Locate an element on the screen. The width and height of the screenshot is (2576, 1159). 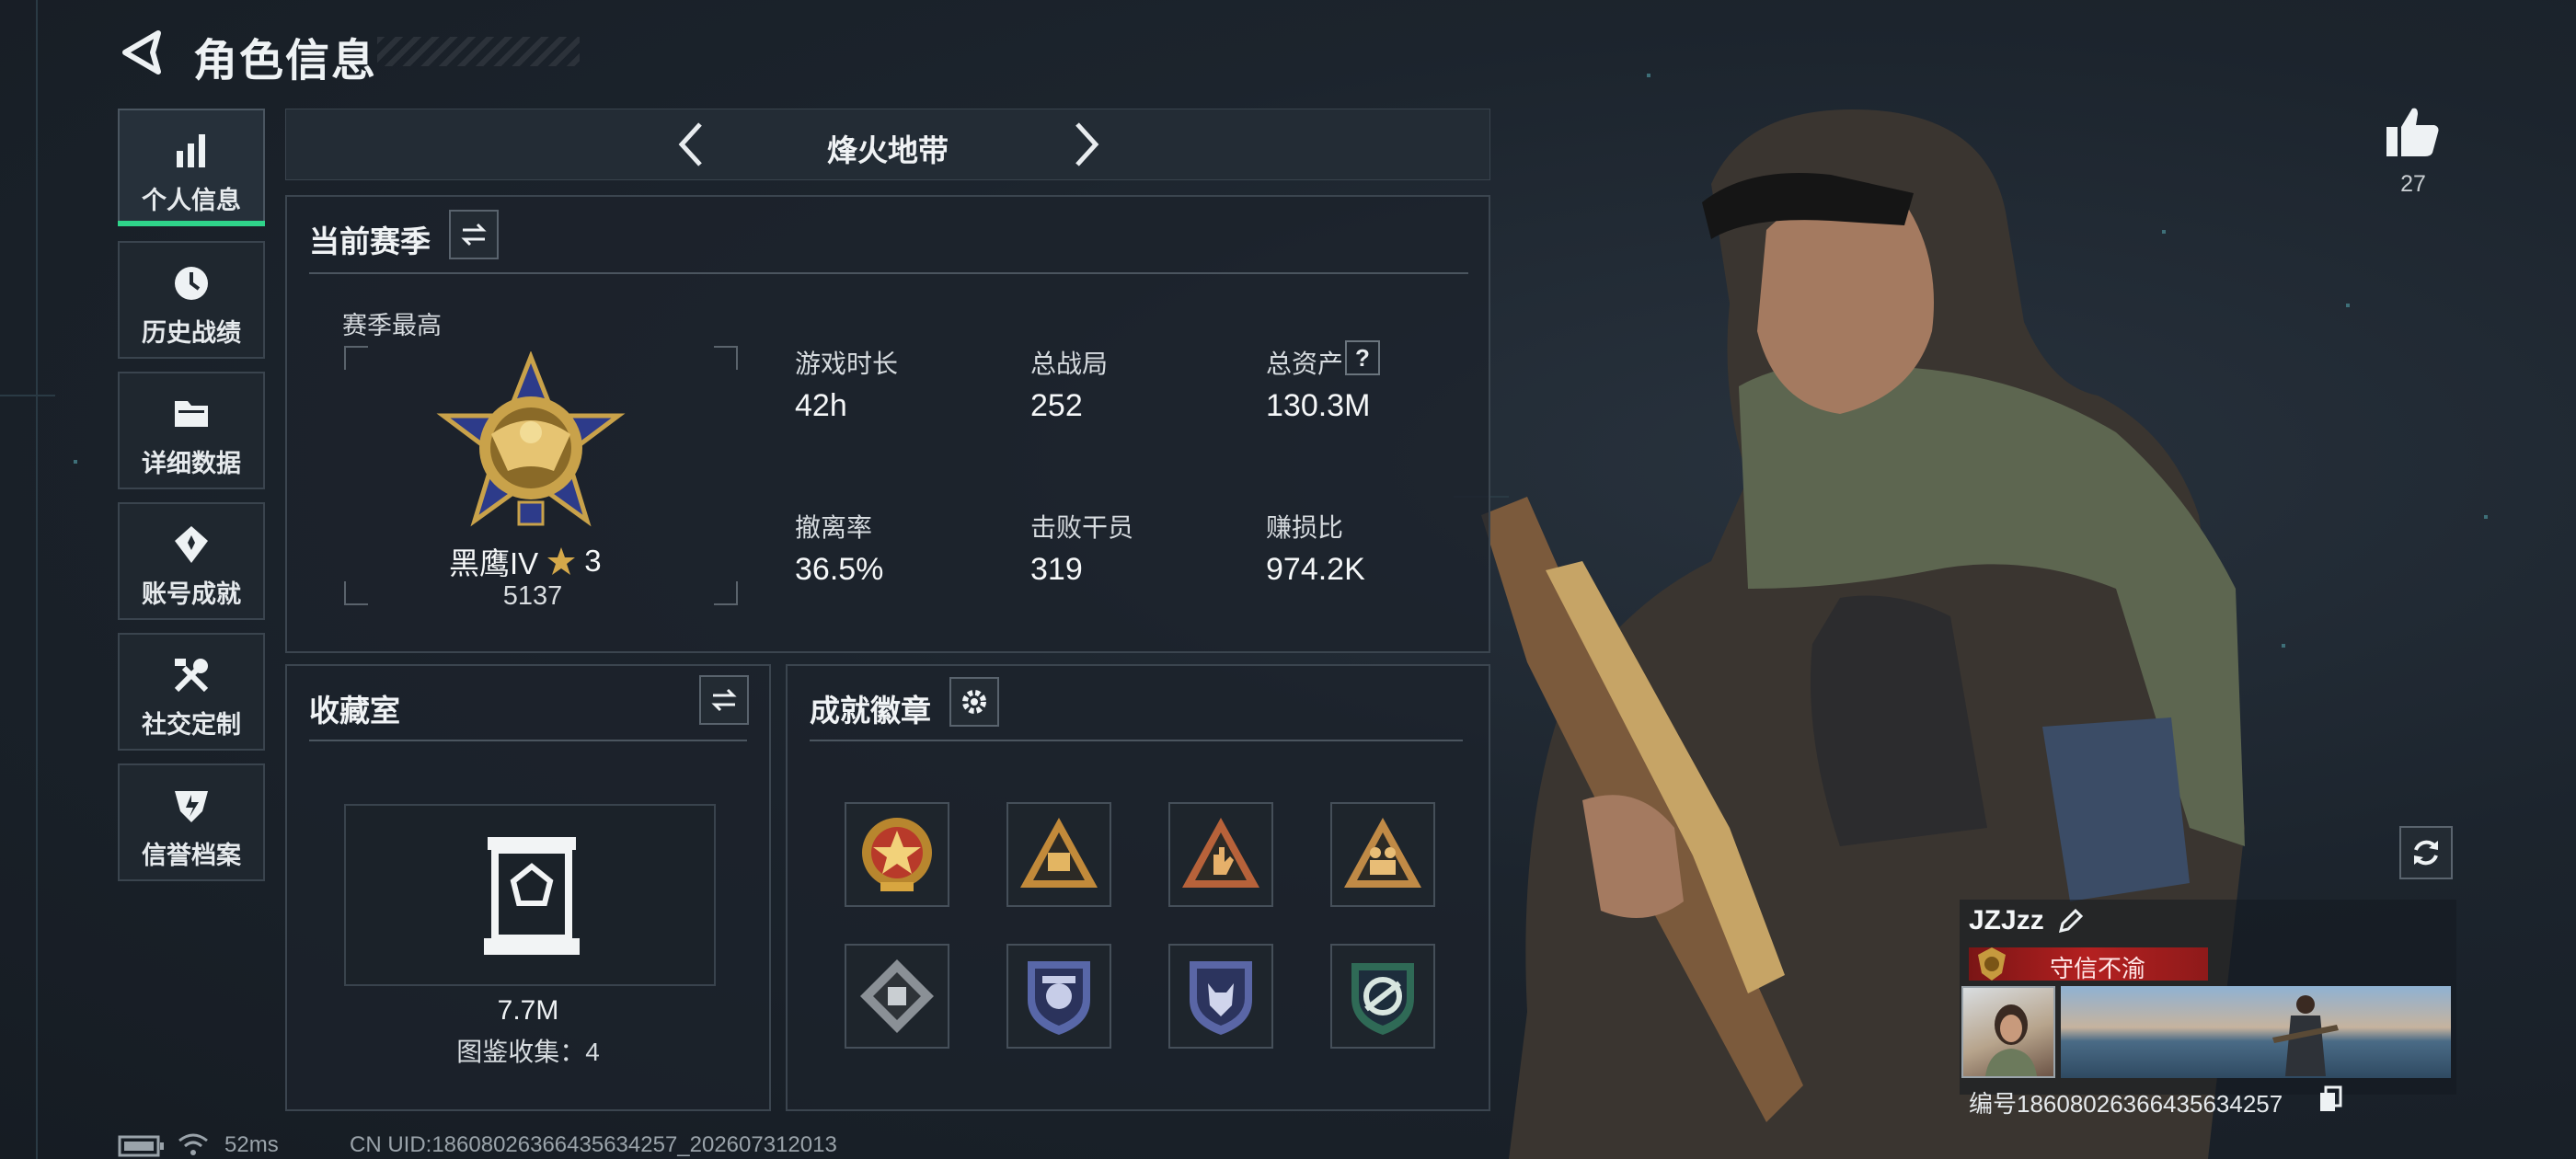
diamond-badge-icon is located at coordinates (897, 996).